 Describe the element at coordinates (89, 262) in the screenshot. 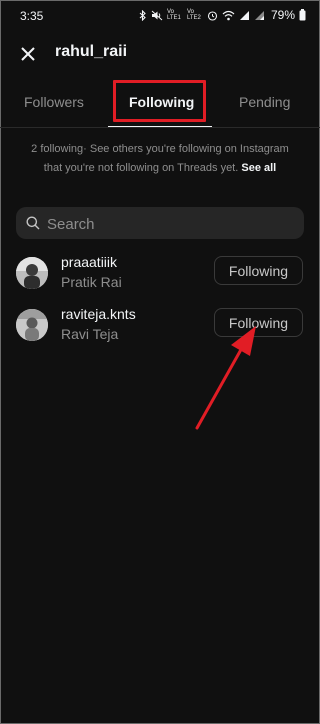

I see `username: praaatiiik` at that location.